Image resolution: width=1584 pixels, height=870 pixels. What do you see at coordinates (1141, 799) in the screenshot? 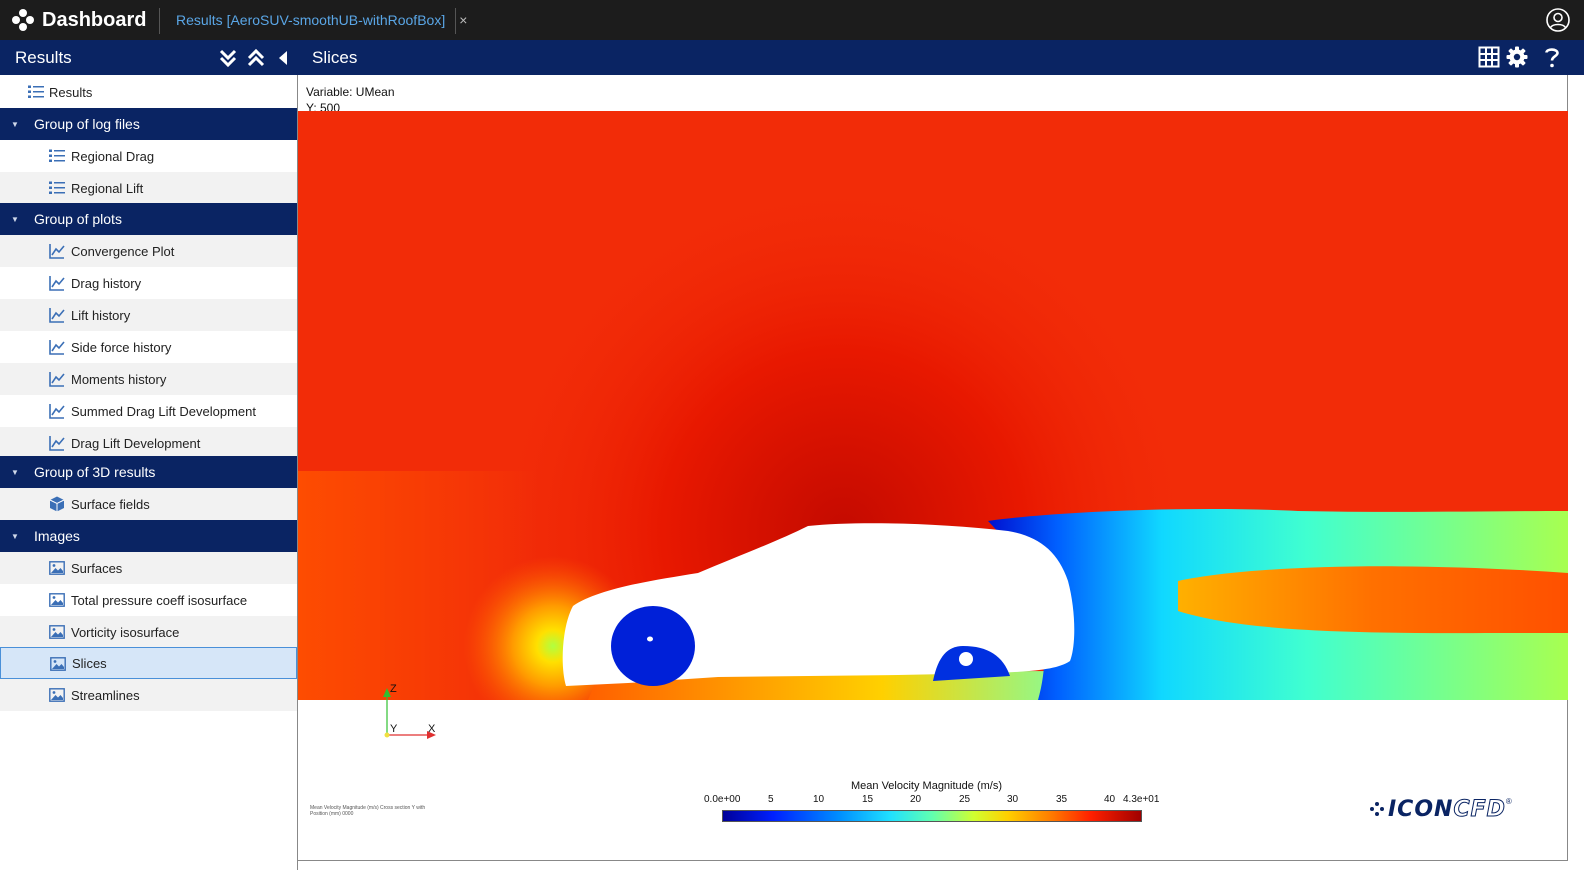
I see `colorbar-tick: 4.3e+01` at bounding box center [1141, 799].